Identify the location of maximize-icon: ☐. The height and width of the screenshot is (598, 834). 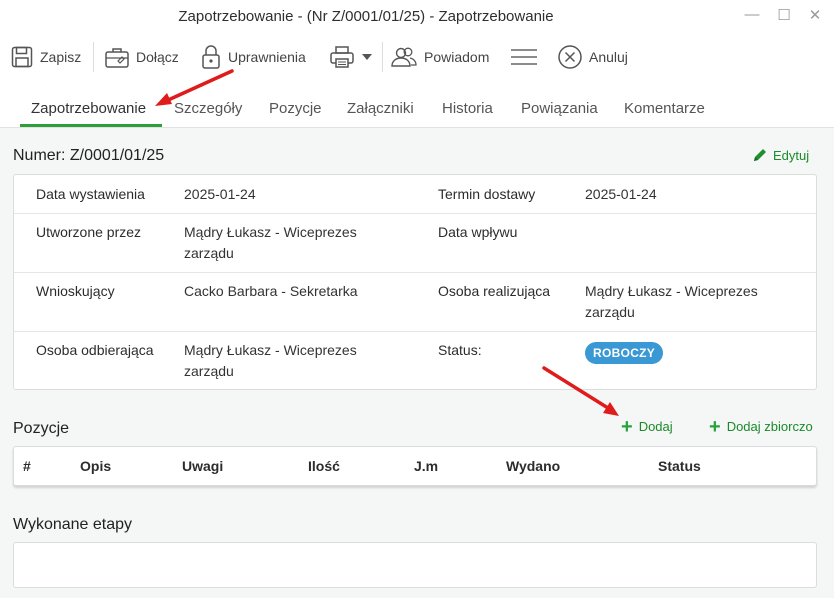
(784, 15).